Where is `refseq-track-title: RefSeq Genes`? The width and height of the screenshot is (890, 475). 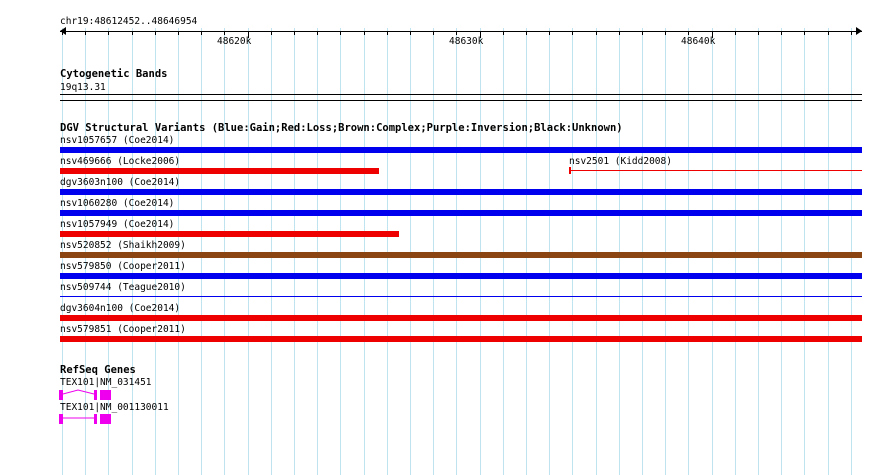 refseq-track-title: RefSeq Genes is located at coordinates (98, 370).